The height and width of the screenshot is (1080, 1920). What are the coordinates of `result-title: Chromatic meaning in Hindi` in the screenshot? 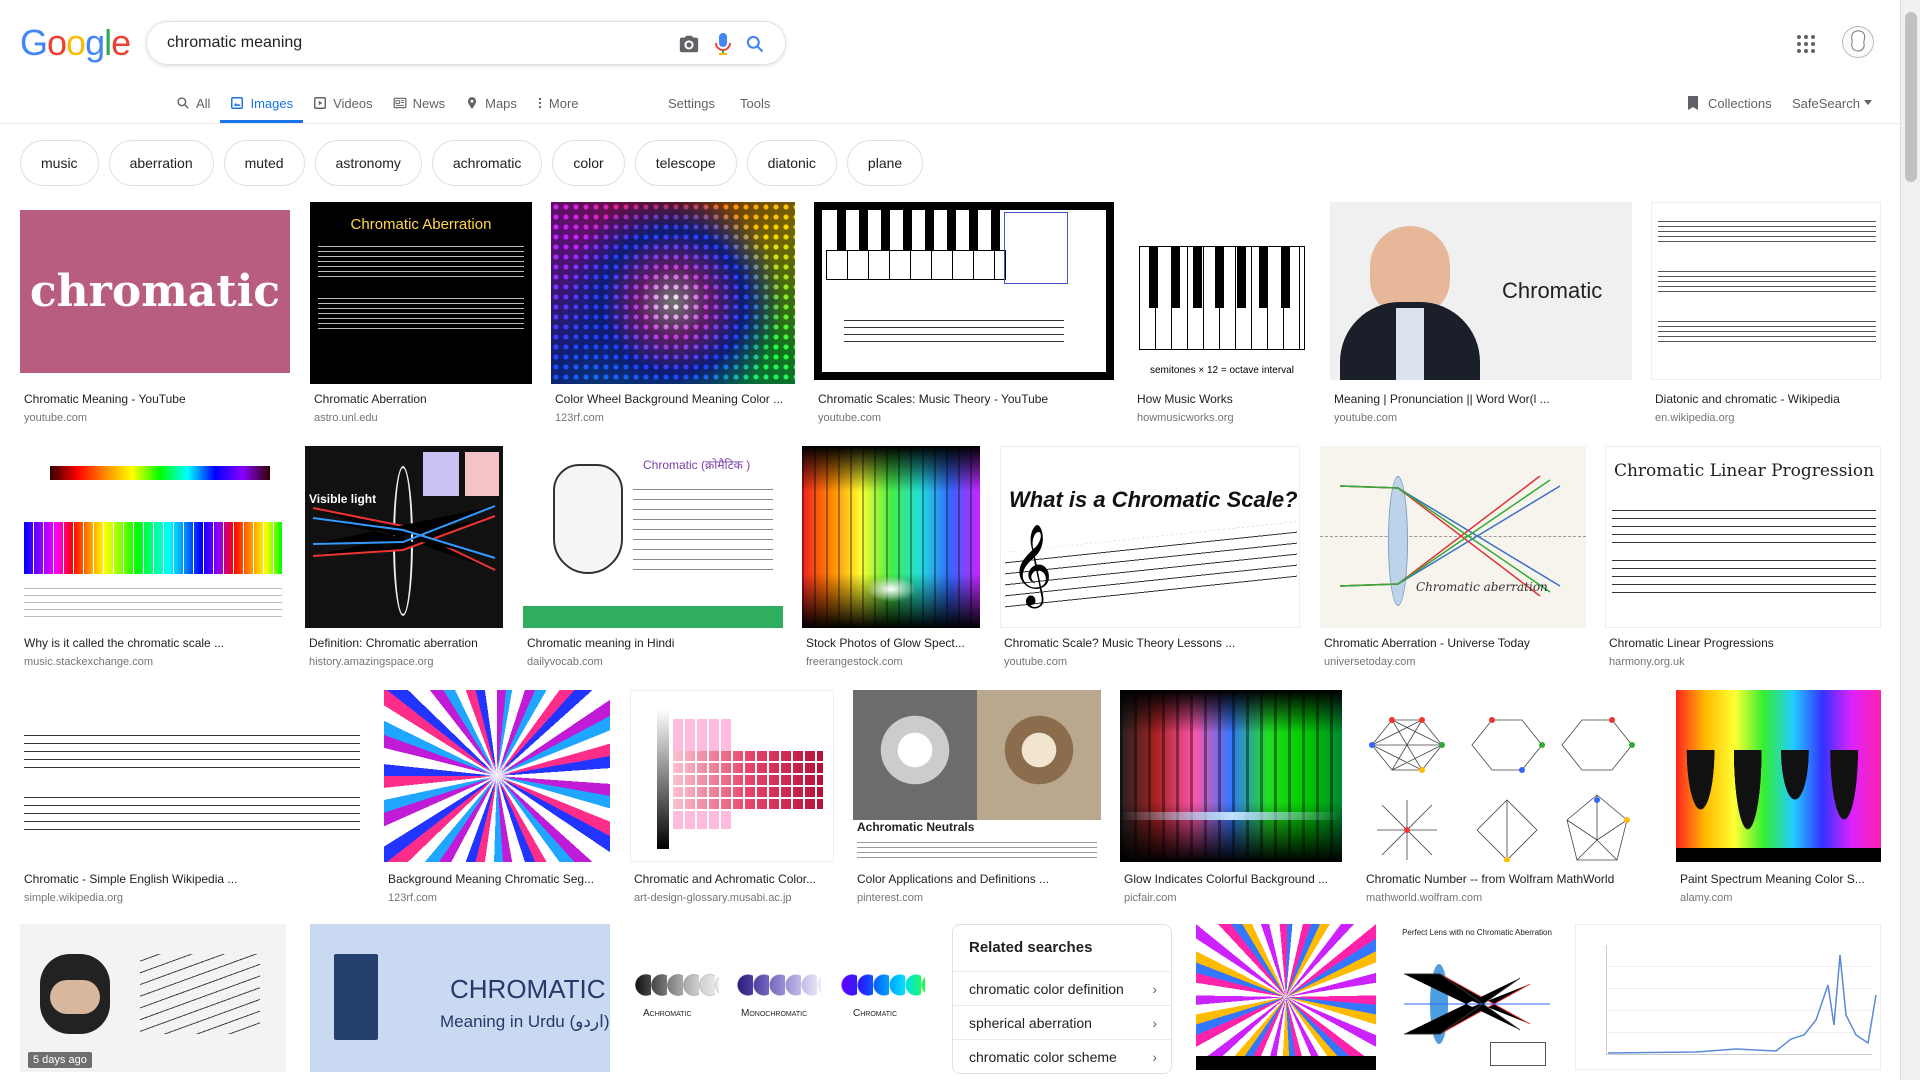 It's located at (655, 643).